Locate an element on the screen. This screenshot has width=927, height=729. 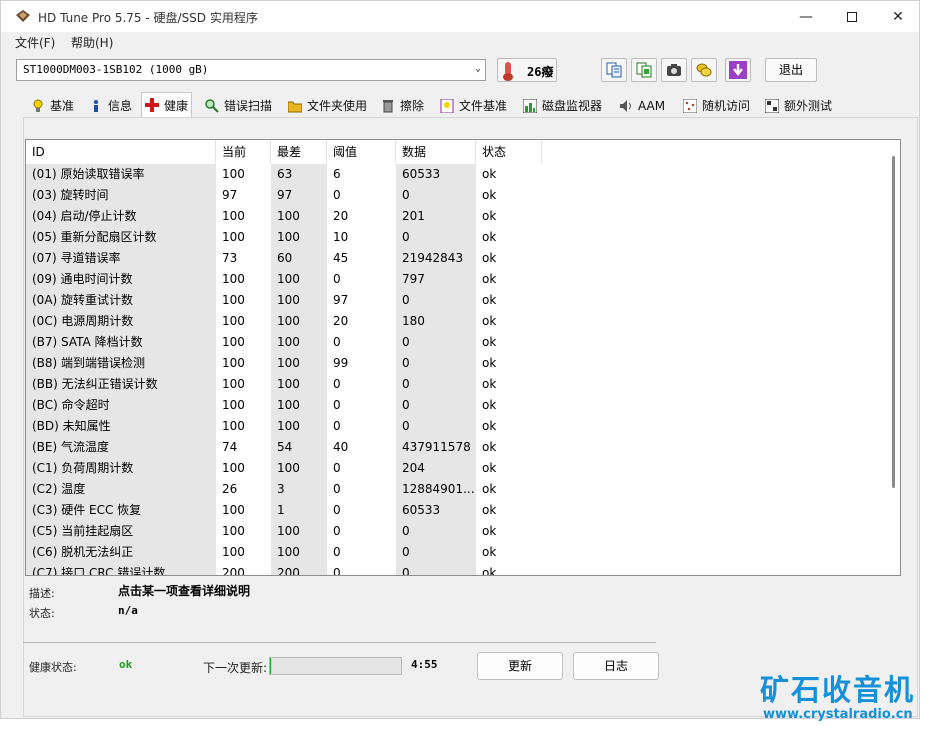
table-row: (C3) 硬件 ECC 恢复 100 1 0 60533 ok is located at coordinates (456, 510).